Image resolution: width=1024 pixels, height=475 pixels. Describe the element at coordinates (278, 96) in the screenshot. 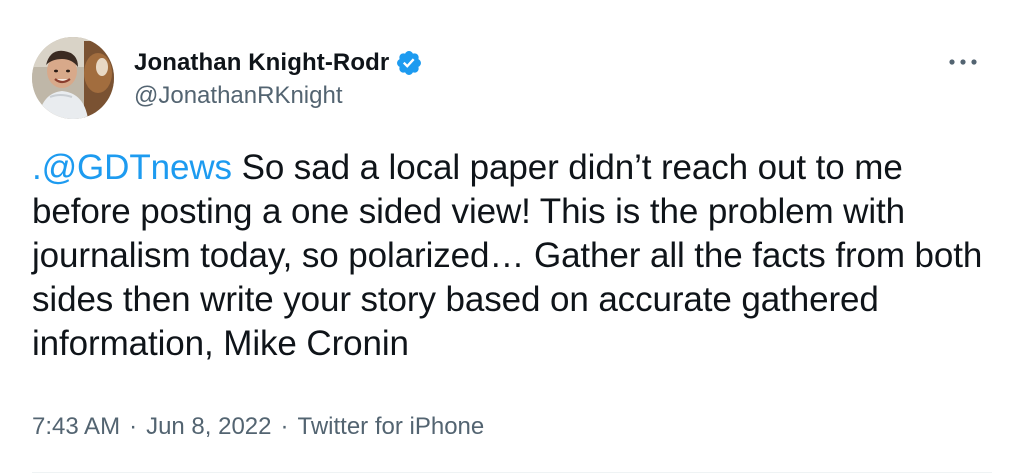

I see `author-handle: @JonathanRKnight` at that location.